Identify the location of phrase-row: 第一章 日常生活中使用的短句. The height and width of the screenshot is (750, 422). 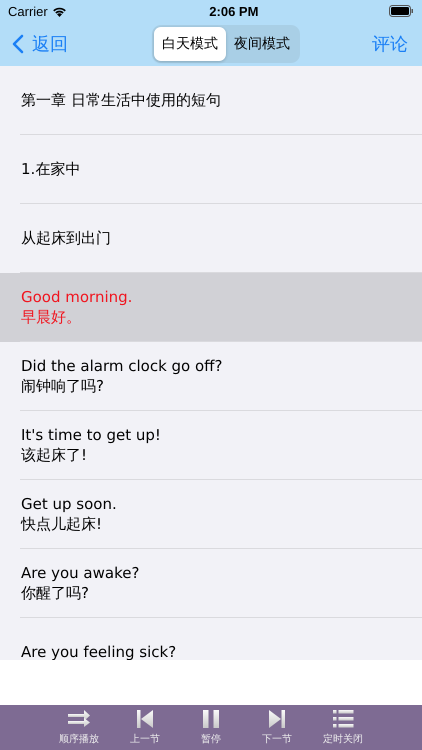
(211, 100).